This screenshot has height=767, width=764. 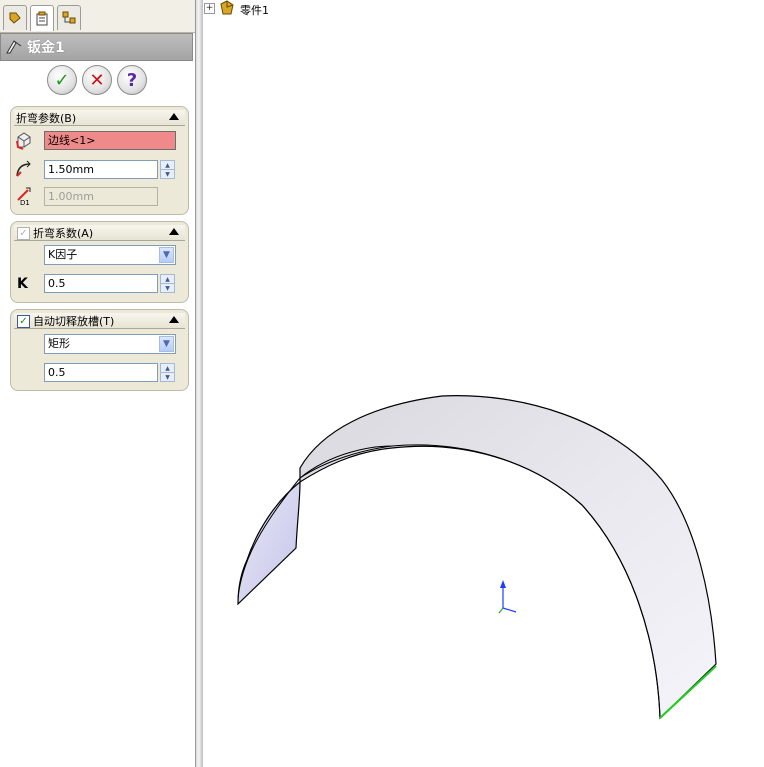 I want to click on sheet-metal-icon, so click(x=14, y=47).